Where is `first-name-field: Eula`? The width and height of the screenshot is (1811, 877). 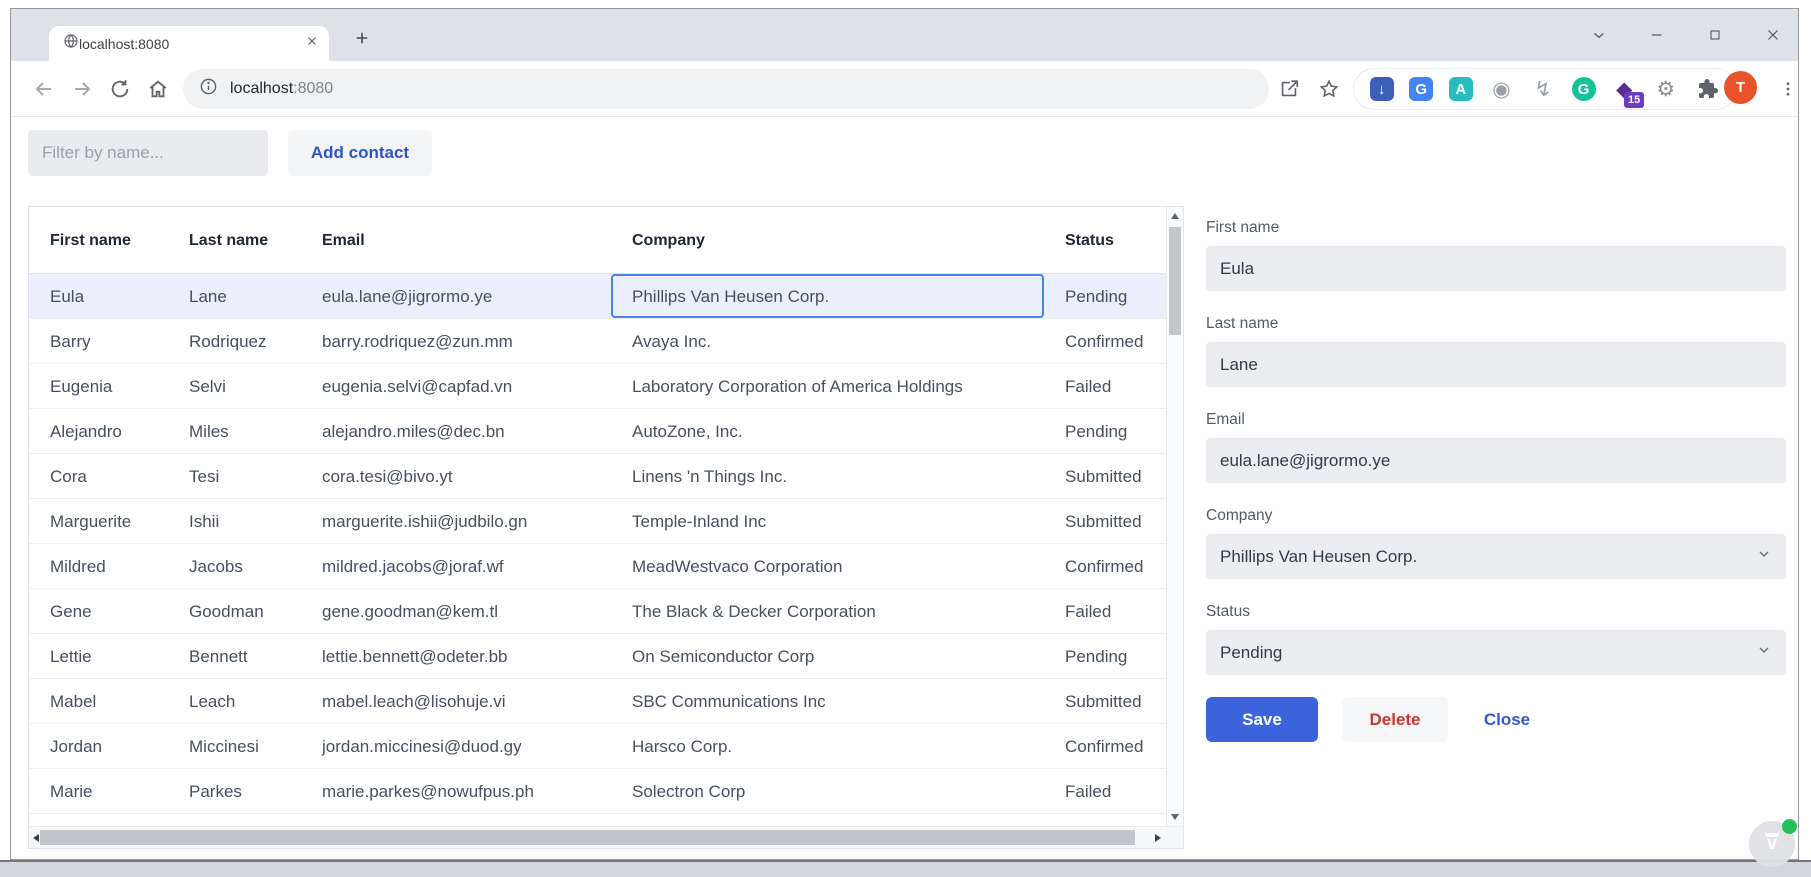
first-name-field: Eula is located at coordinates (1496, 268).